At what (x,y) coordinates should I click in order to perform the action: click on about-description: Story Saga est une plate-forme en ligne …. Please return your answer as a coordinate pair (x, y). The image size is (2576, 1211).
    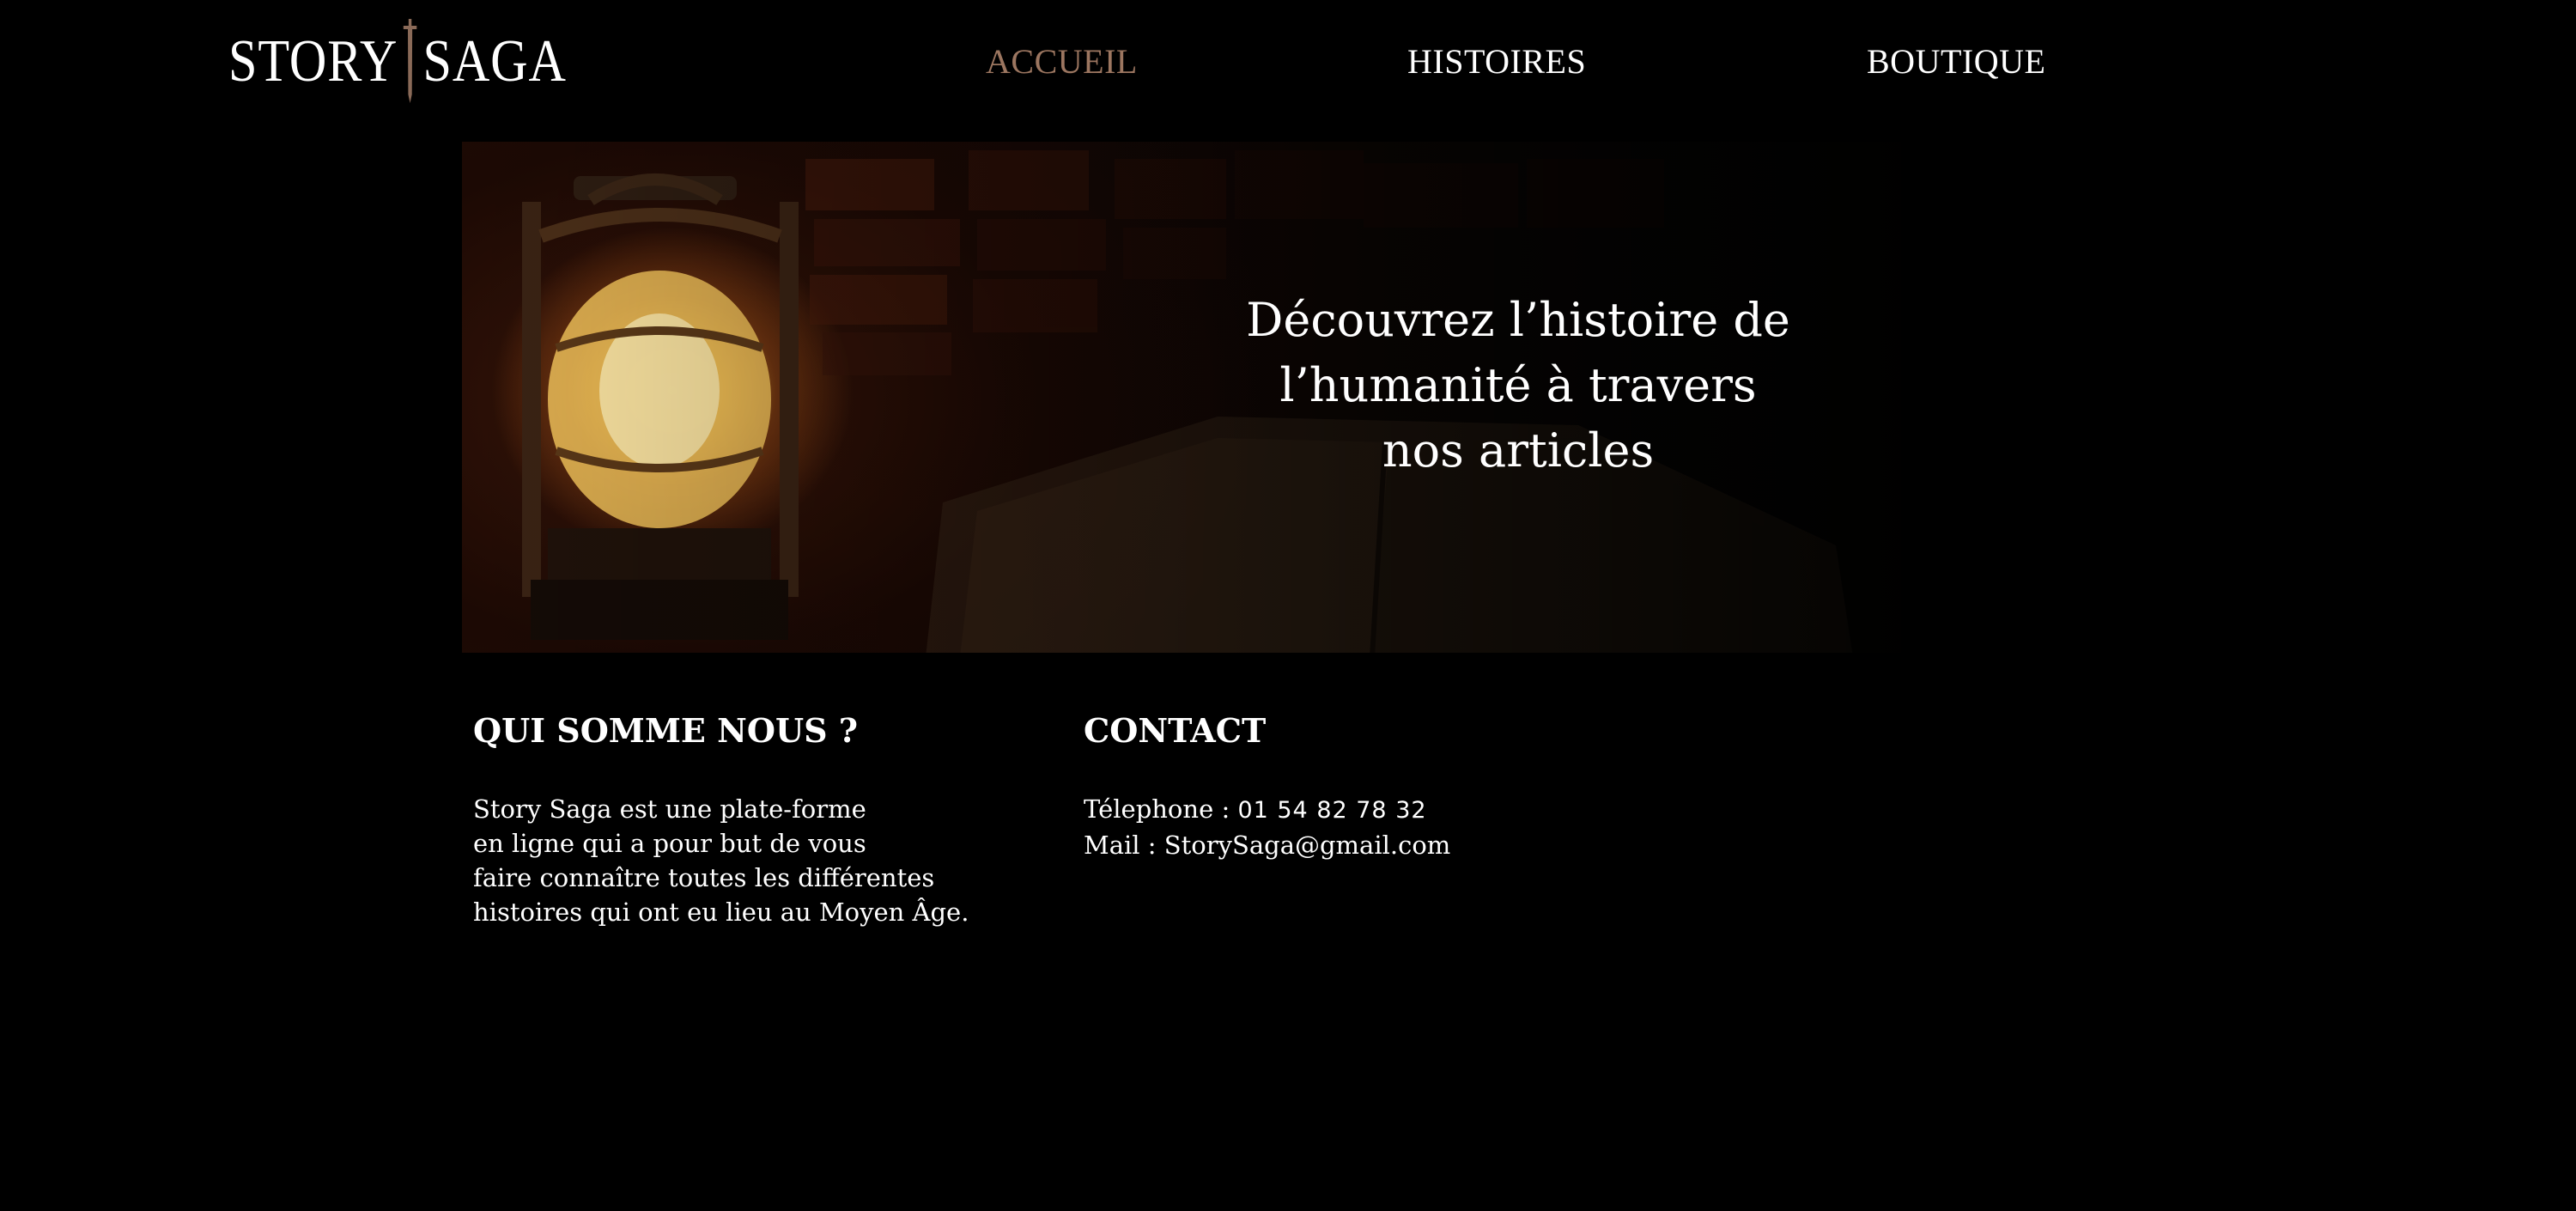
    Looking at the image, I should click on (721, 860).